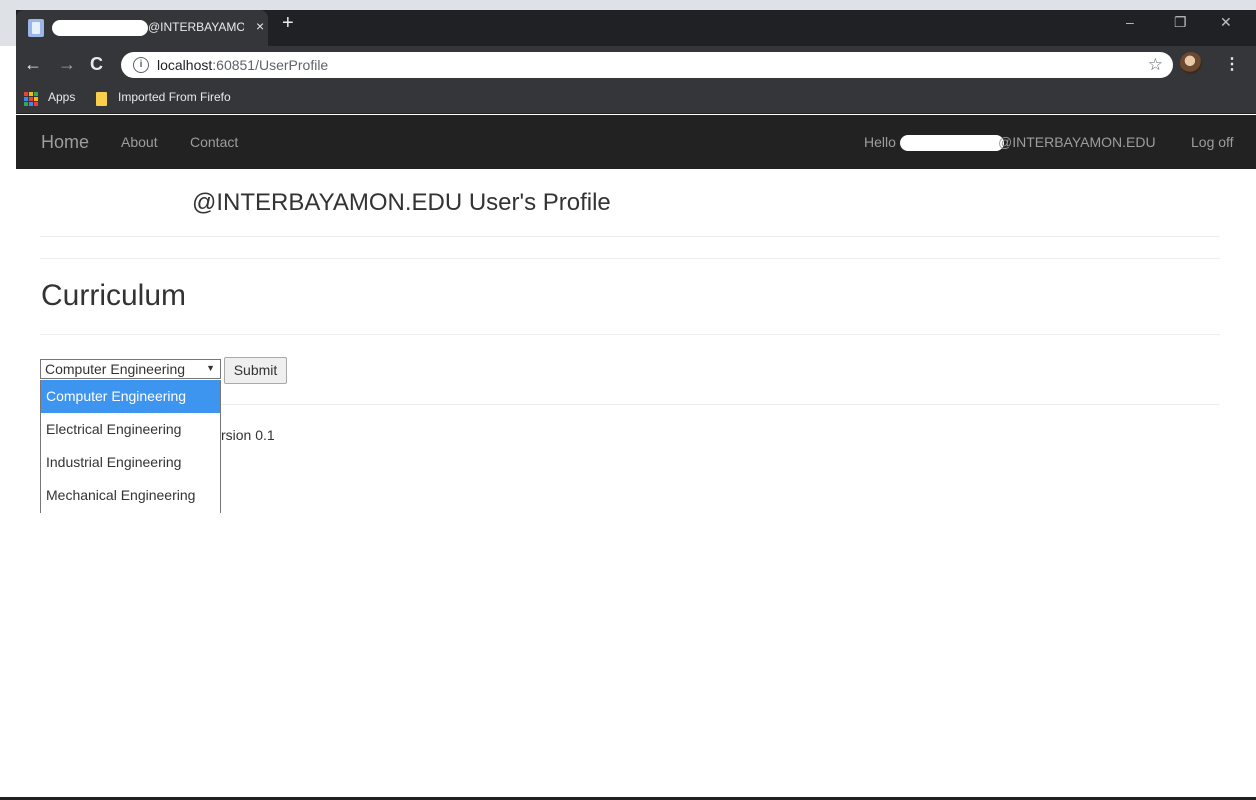  Describe the element at coordinates (270, 65) in the screenshot. I see `url-path: :60851/UserProfile` at that location.